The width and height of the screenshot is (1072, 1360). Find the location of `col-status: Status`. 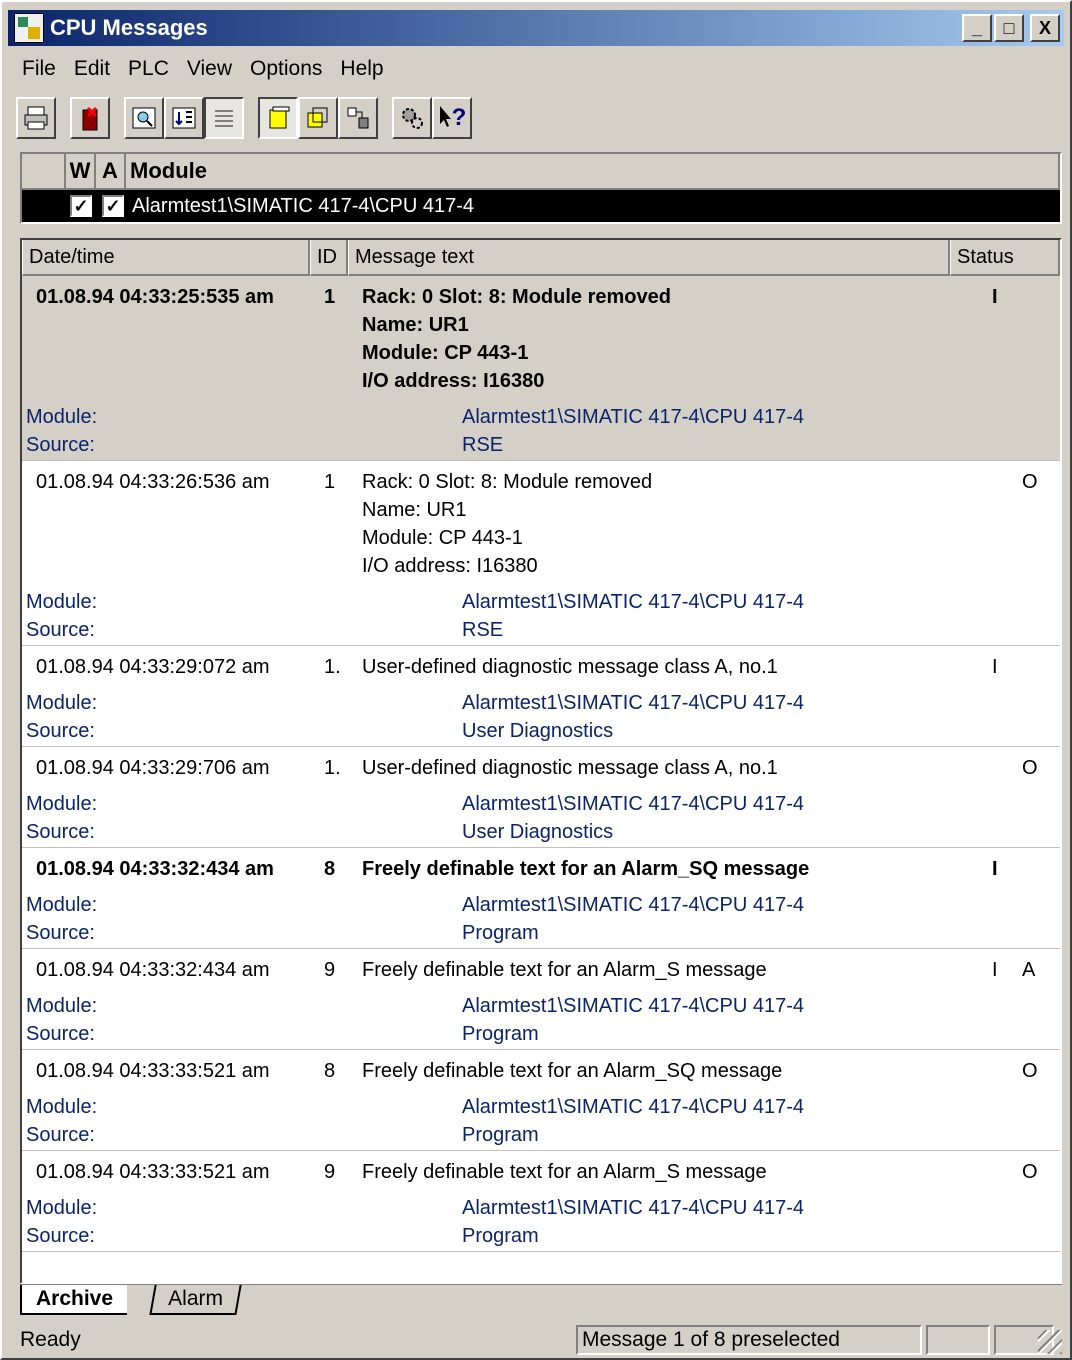

col-status: Status is located at coordinates (1005, 258).